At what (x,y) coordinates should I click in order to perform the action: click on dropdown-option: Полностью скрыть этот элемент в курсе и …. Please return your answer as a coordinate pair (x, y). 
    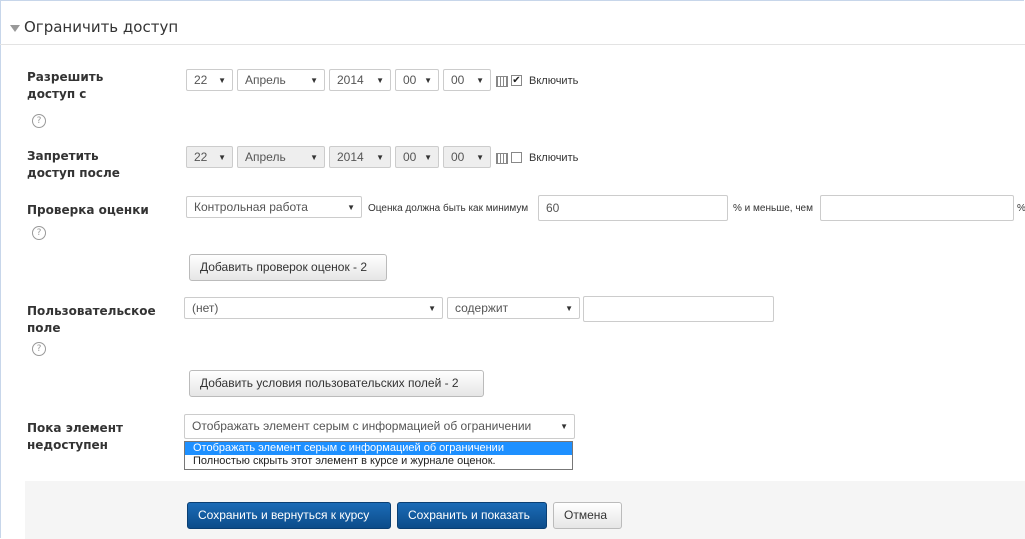
    Looking at the image, I should click on (378, 461).